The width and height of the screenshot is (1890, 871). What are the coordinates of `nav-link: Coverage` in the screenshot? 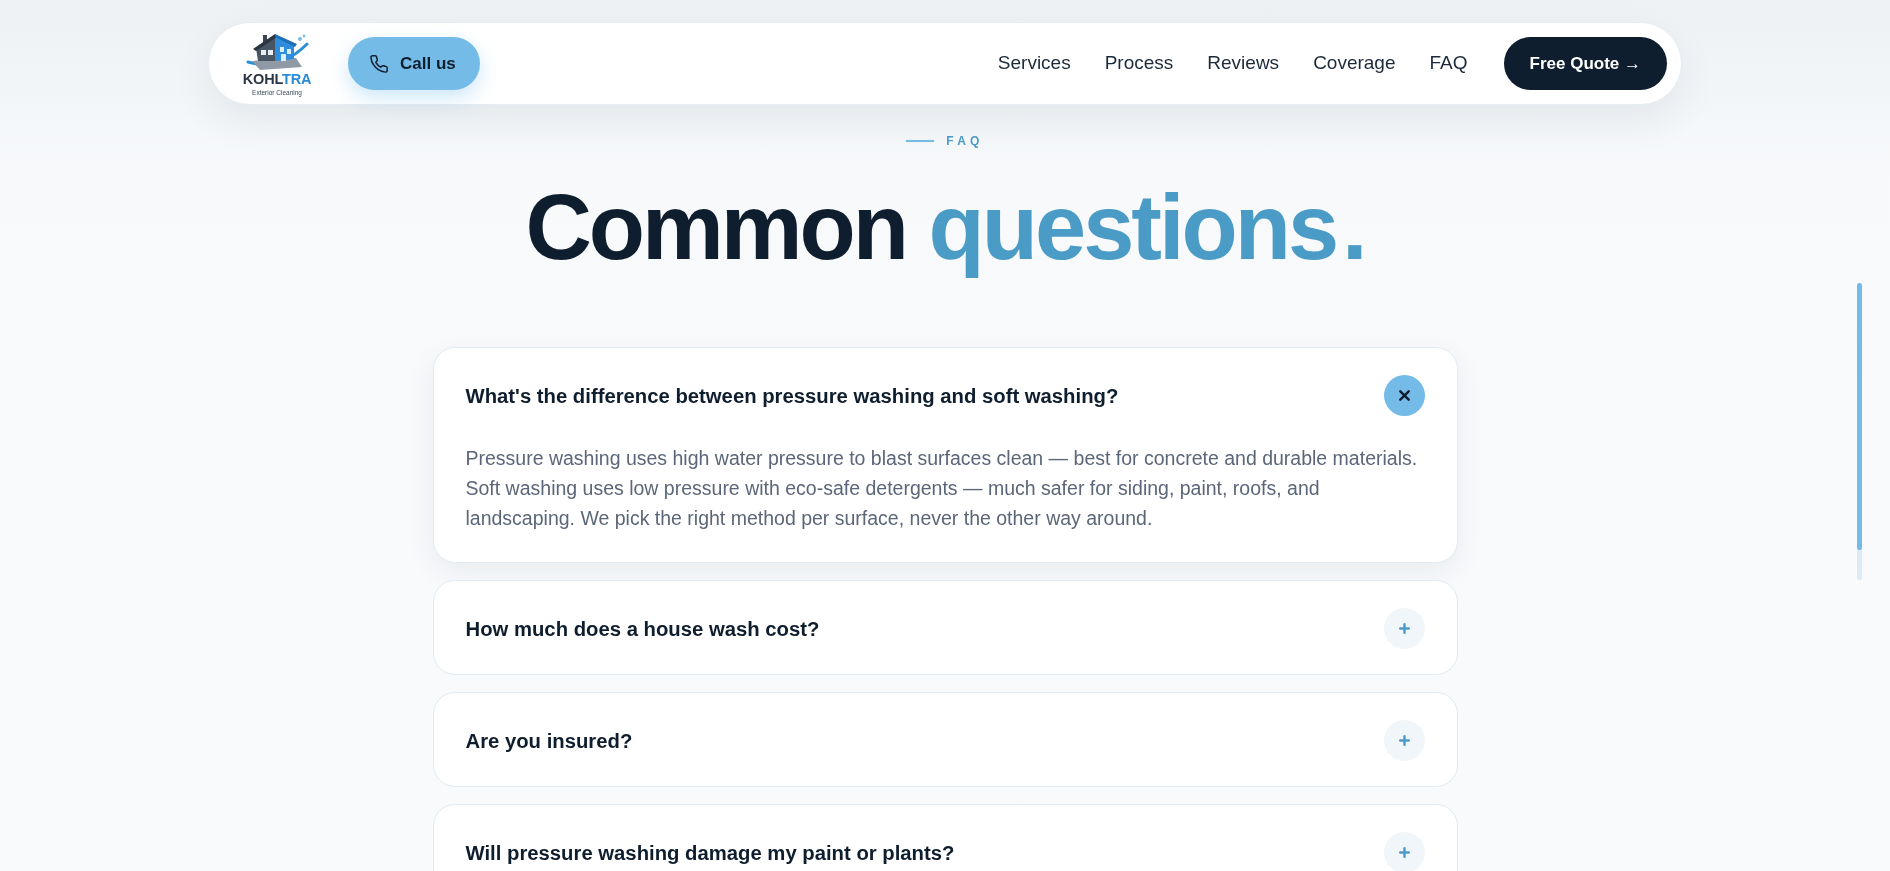 It's located at (1354, 63).